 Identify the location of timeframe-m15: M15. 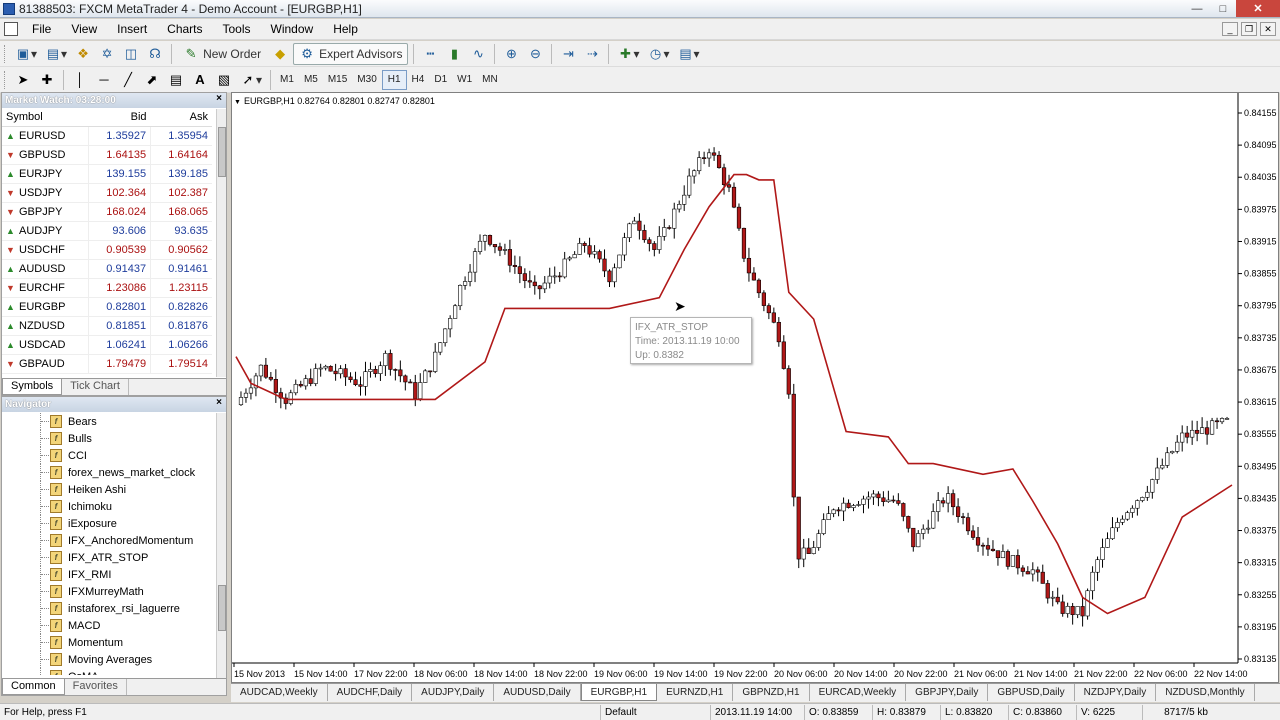
(337, 80).